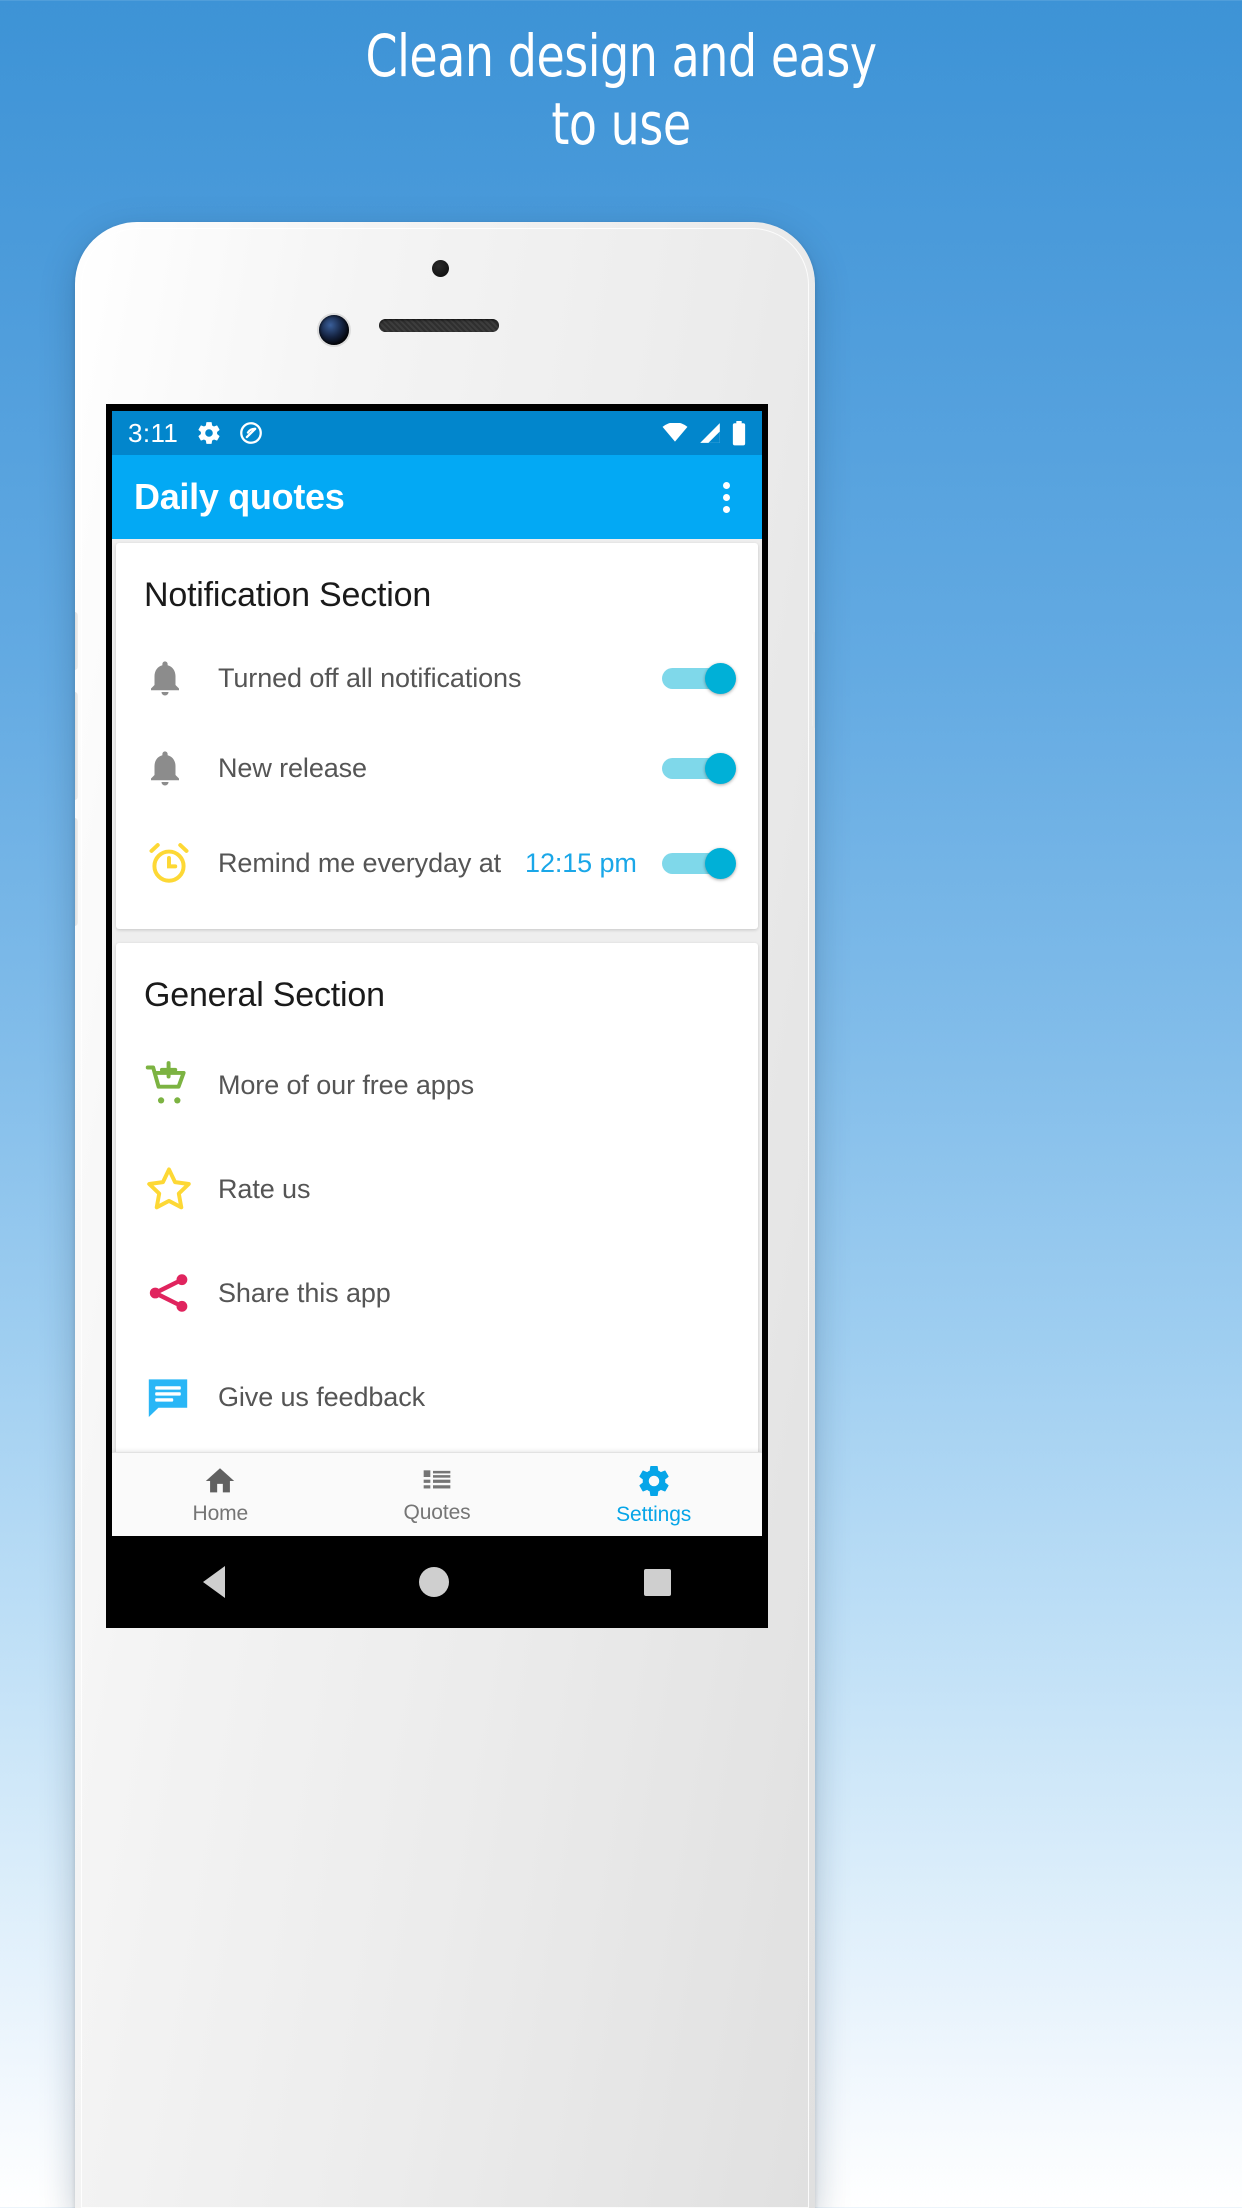 The height and width of the screenshot is (2208, 1242). What do you see at coordinates (440, 268) in the screenshot?
I see `proximity-sensor` at bounding box center [440, 268].